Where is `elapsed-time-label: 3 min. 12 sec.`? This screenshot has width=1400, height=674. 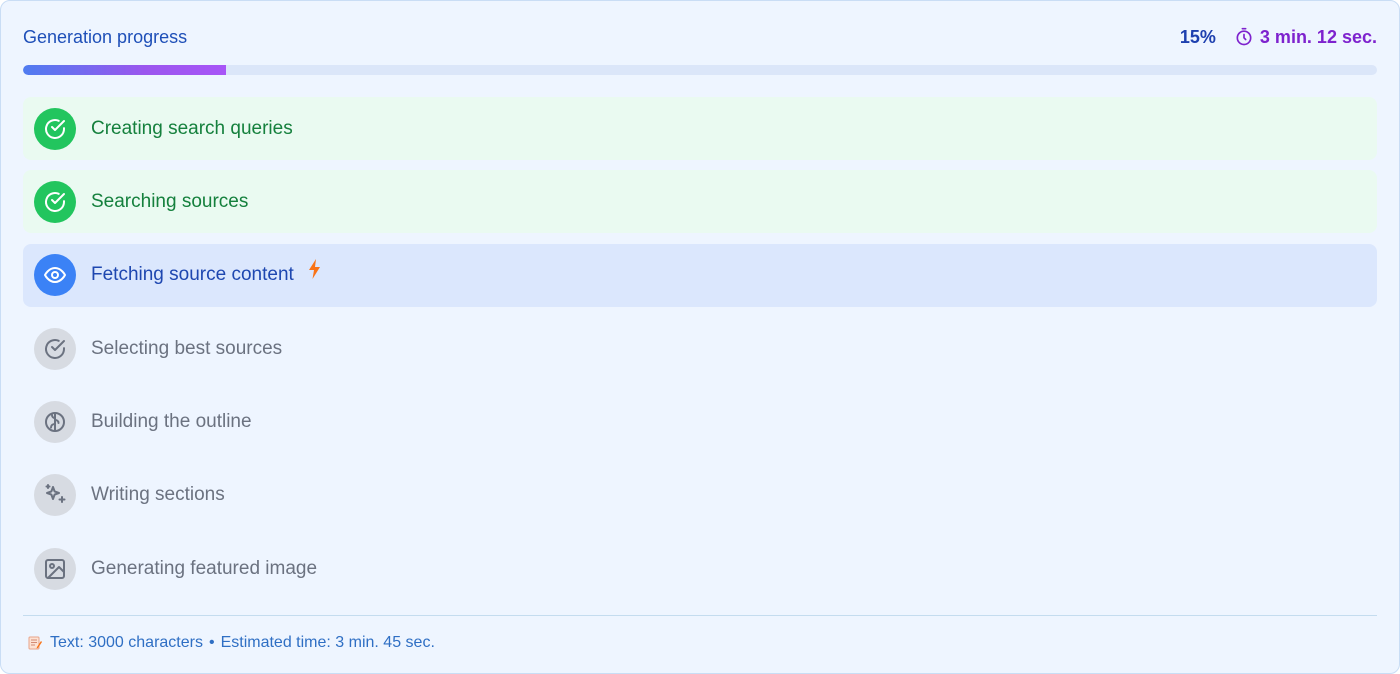 elapsed-time-label: 3 min. 12 sec. is located at coordinates (1318, 36).